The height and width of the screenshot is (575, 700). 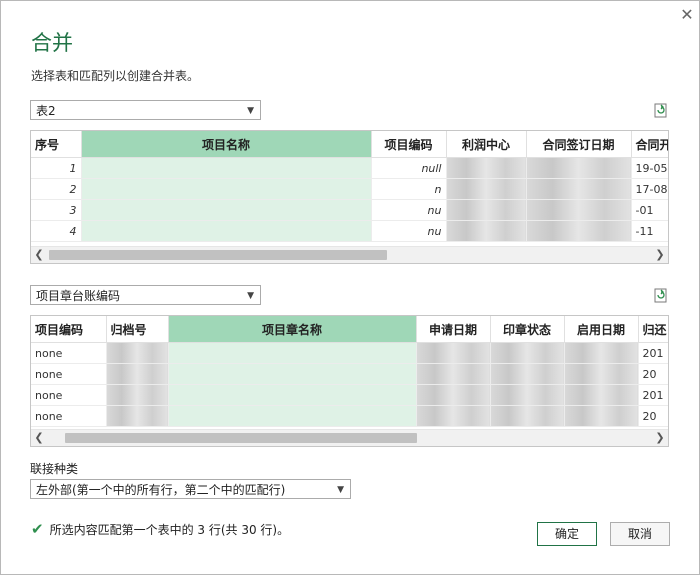 What do you see at coordinates (349, 210) in the screenshot?
I see `table-row: 3 nu -01` at bounding box center [349, 210].